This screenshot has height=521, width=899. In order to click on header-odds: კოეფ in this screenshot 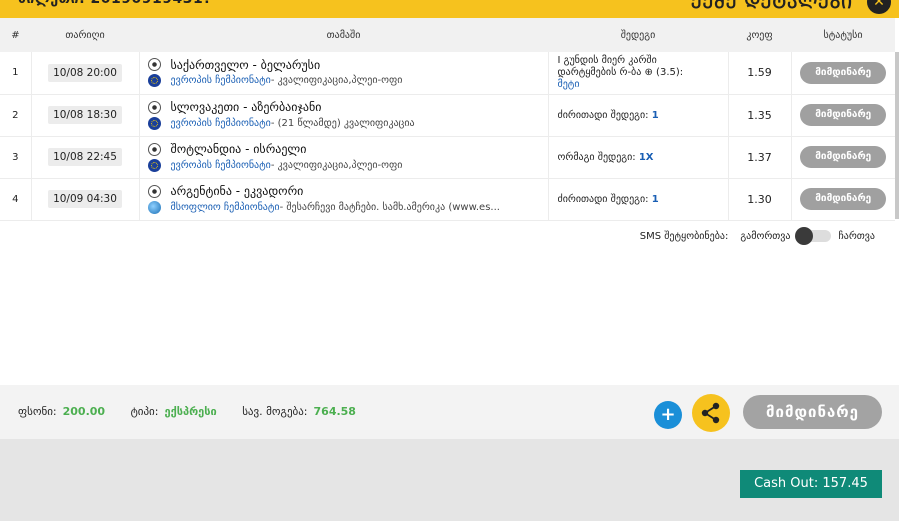, I will do `click(759, 35)`.